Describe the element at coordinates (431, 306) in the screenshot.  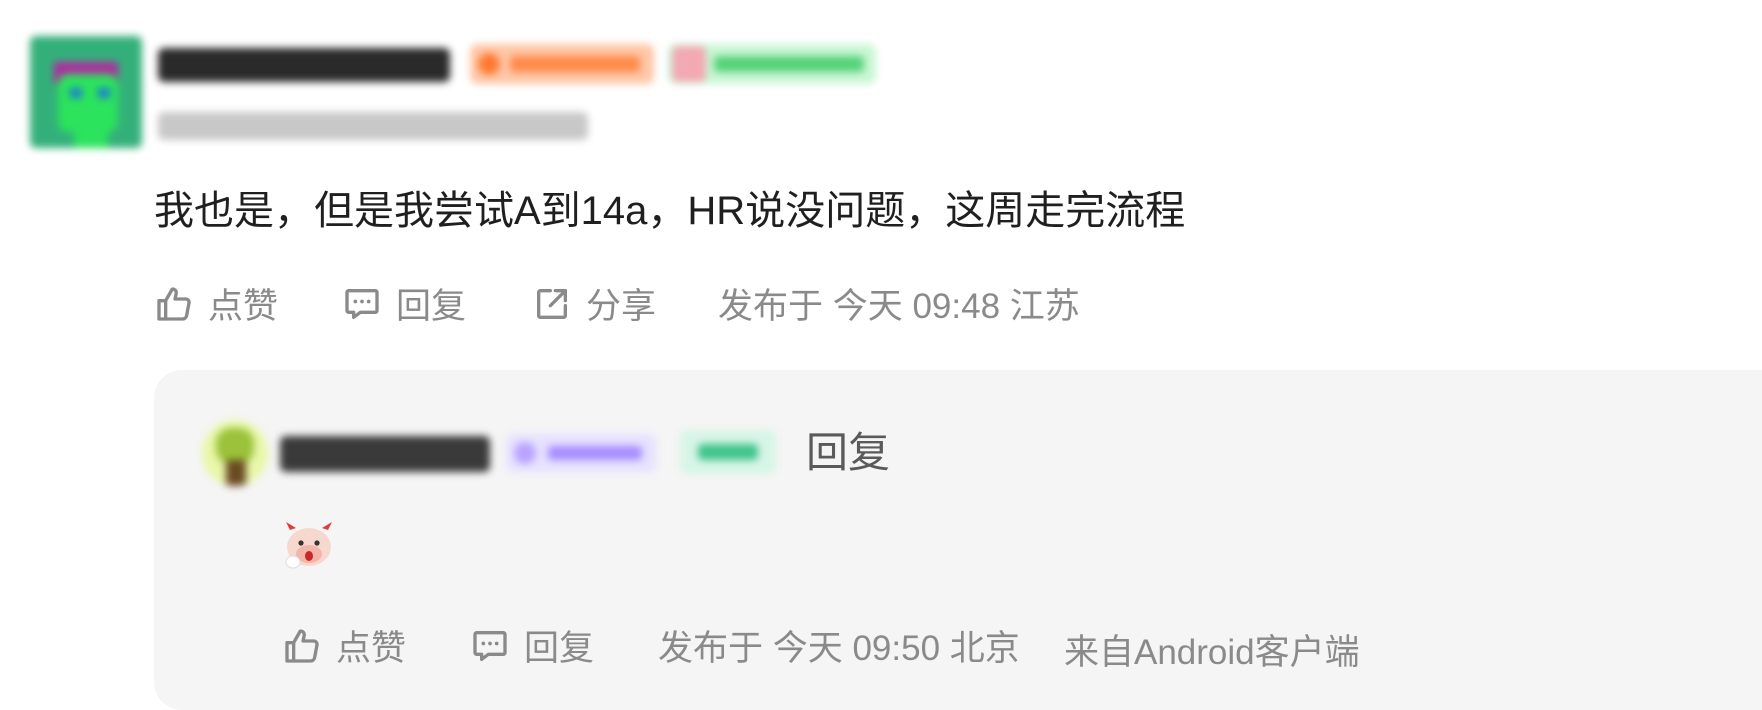
I see `reply-label: 回复` at that location.